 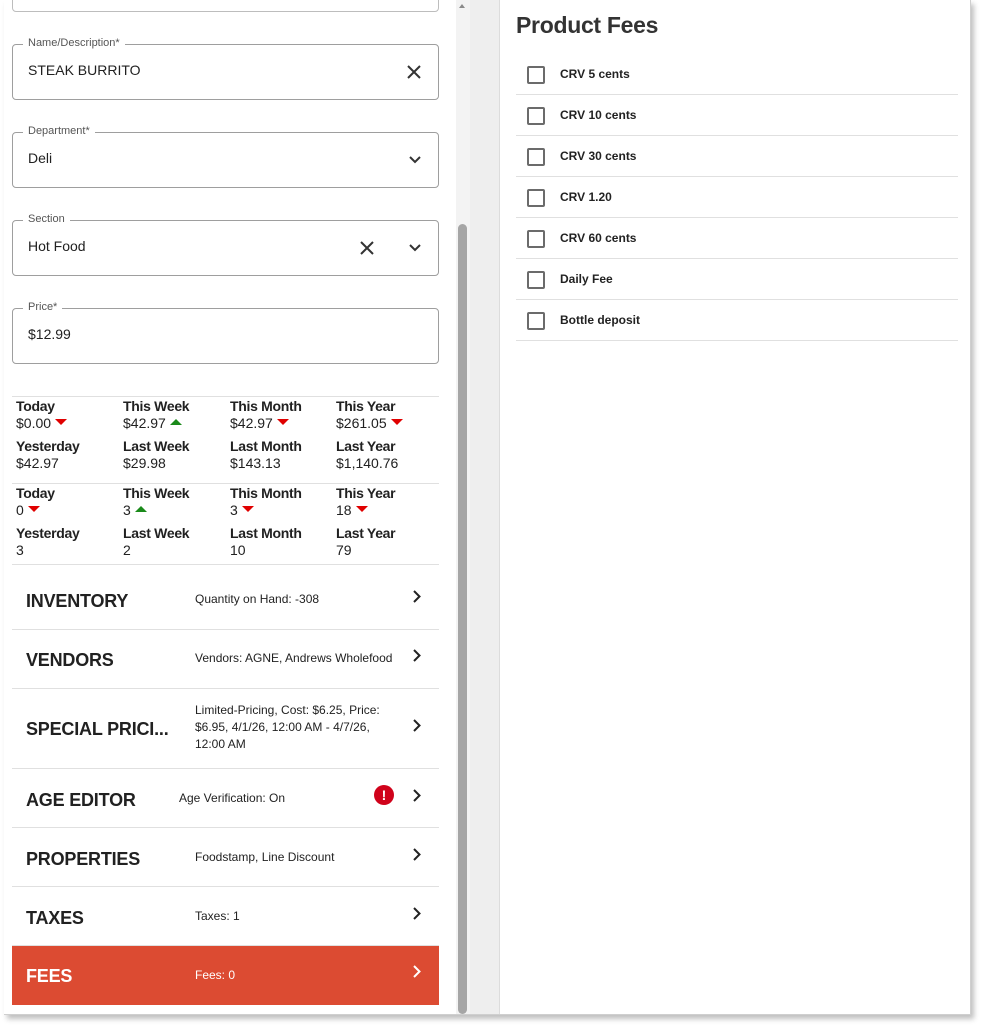 What do you see at coordinates (266, 406) in the screenshot?
I see `sales-stat-header: This Month` at bounding box center [266, 406].